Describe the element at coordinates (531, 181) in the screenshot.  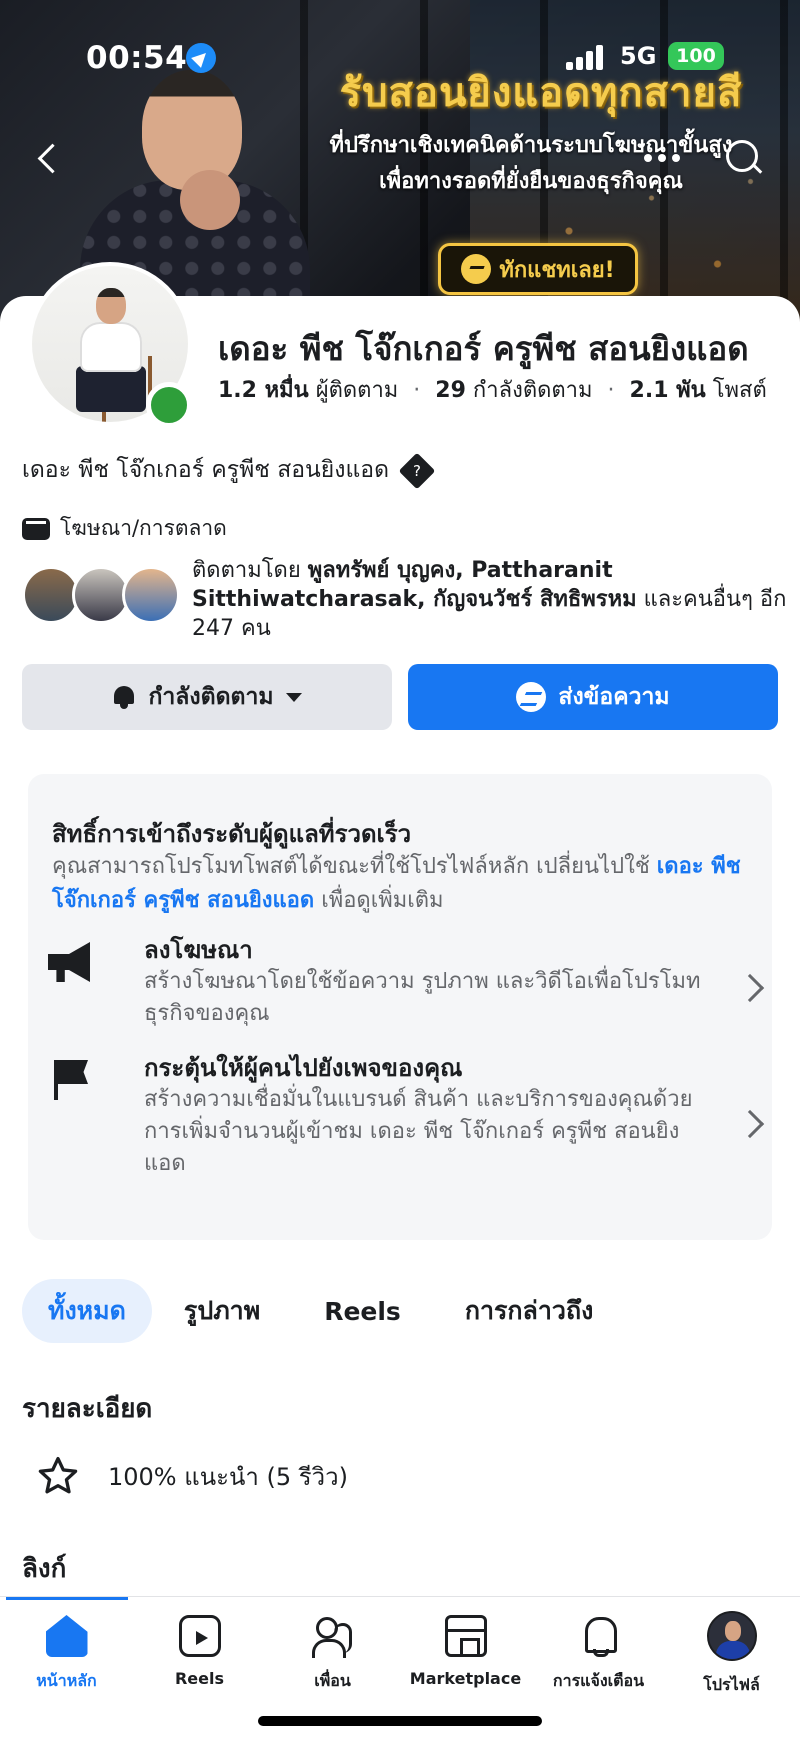
I see `cover-subline-2: เพื่อทางรอดที่ยั่งยืนของธุรกิจคุณ` at that location.